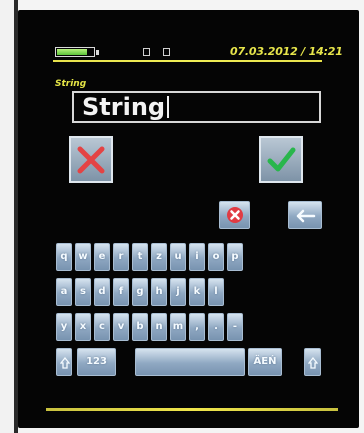 Image resolution: width=364 pixels, height=433 pixels. I want to click on key-g: g, so click(140, 292).